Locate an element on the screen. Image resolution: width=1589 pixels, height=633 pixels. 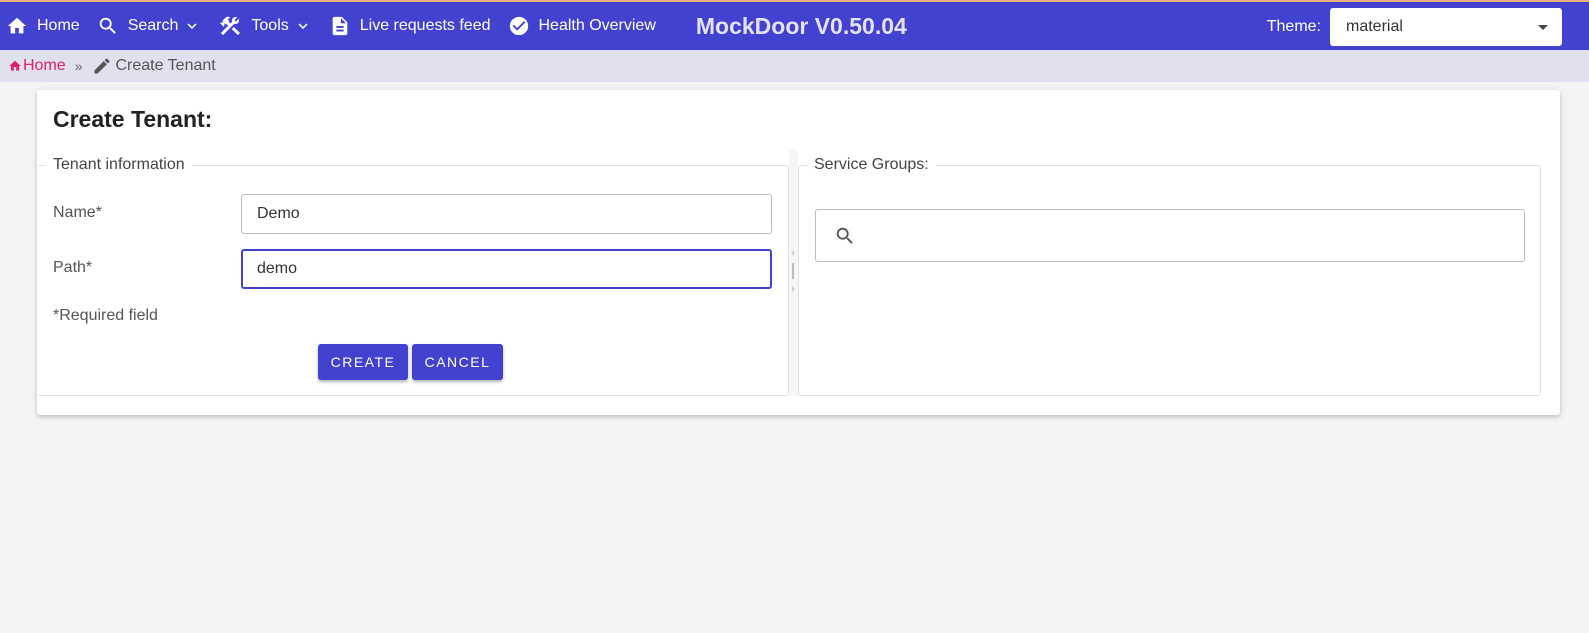
service-groups-search is located at coordinates (1170, 235).